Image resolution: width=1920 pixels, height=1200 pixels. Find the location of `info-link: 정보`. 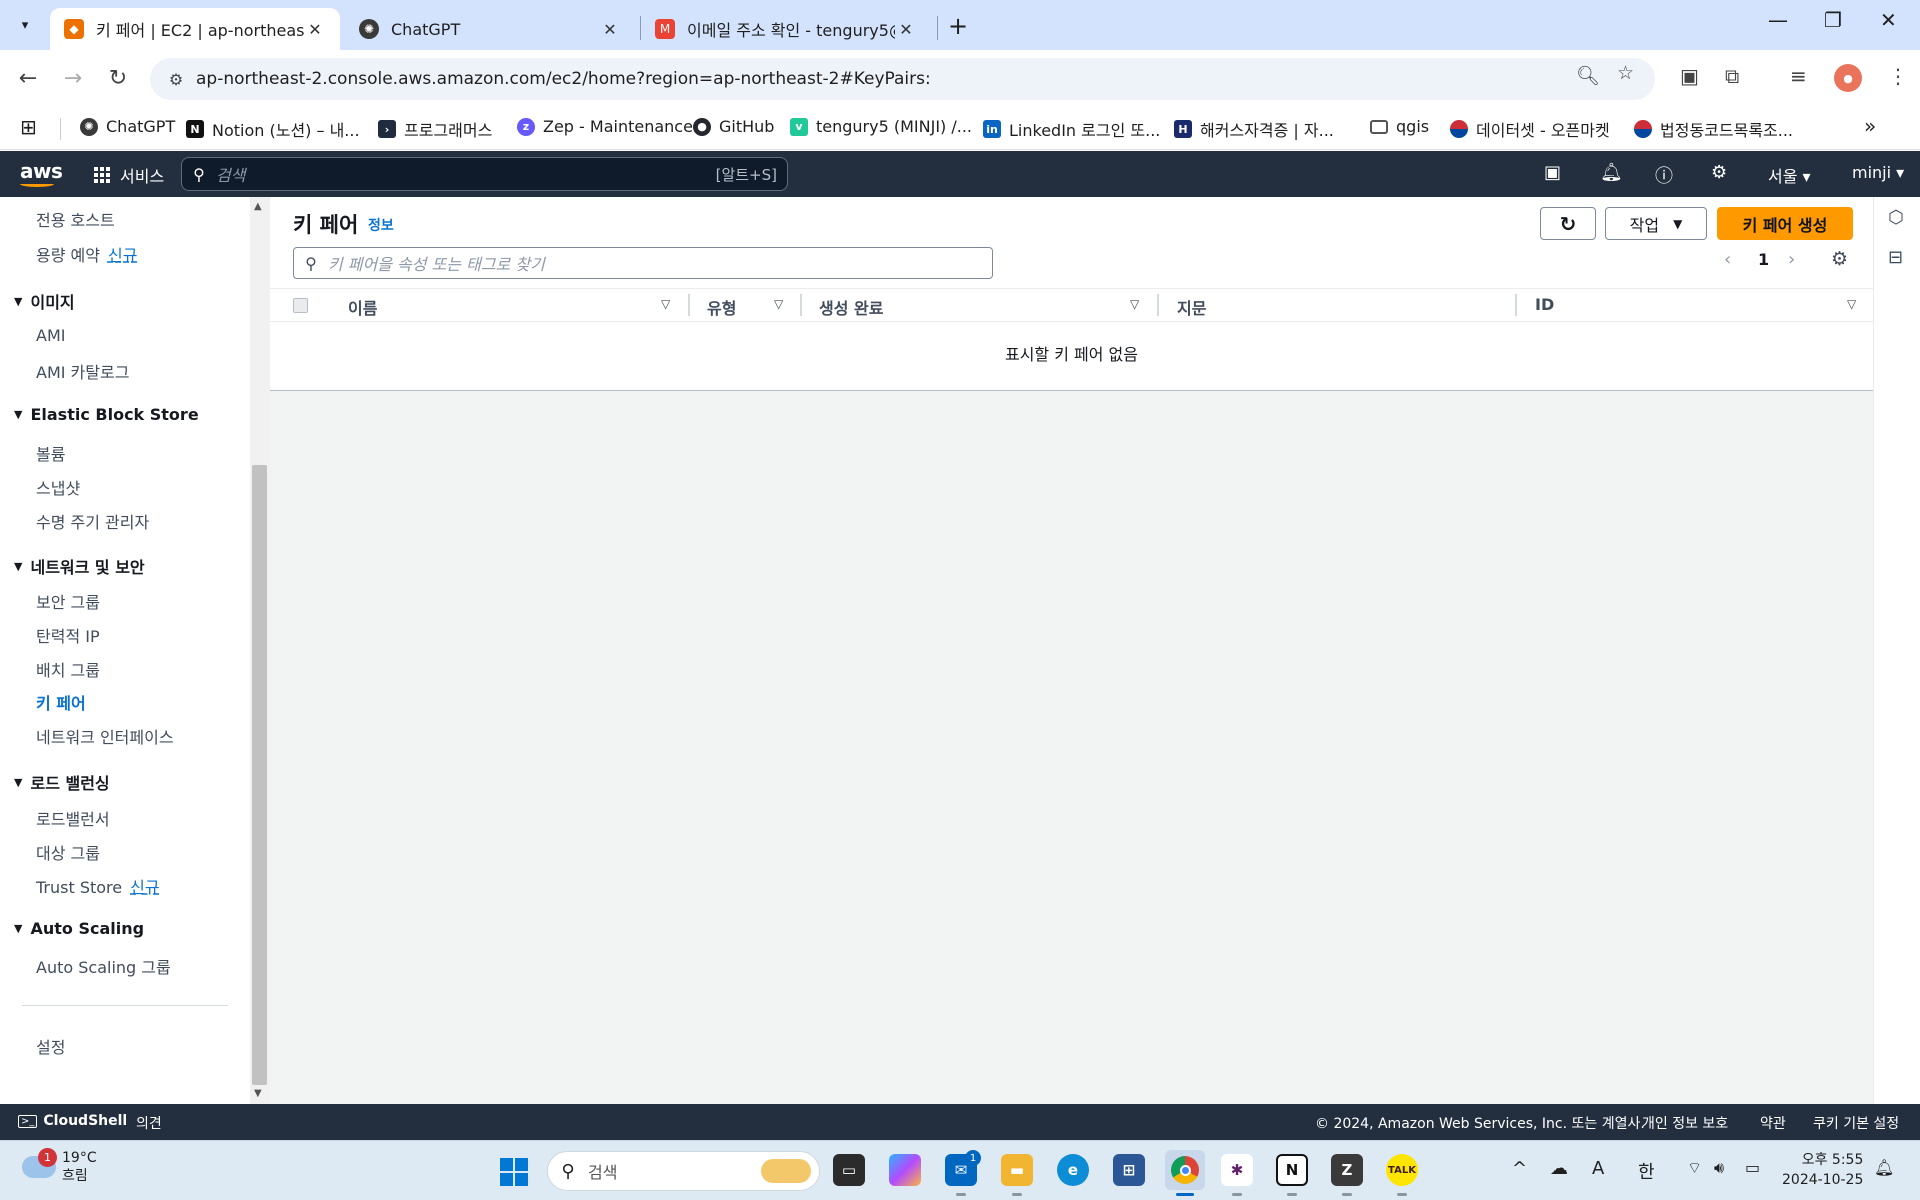

info-link: 정보 is located at coordinates (381, 225).